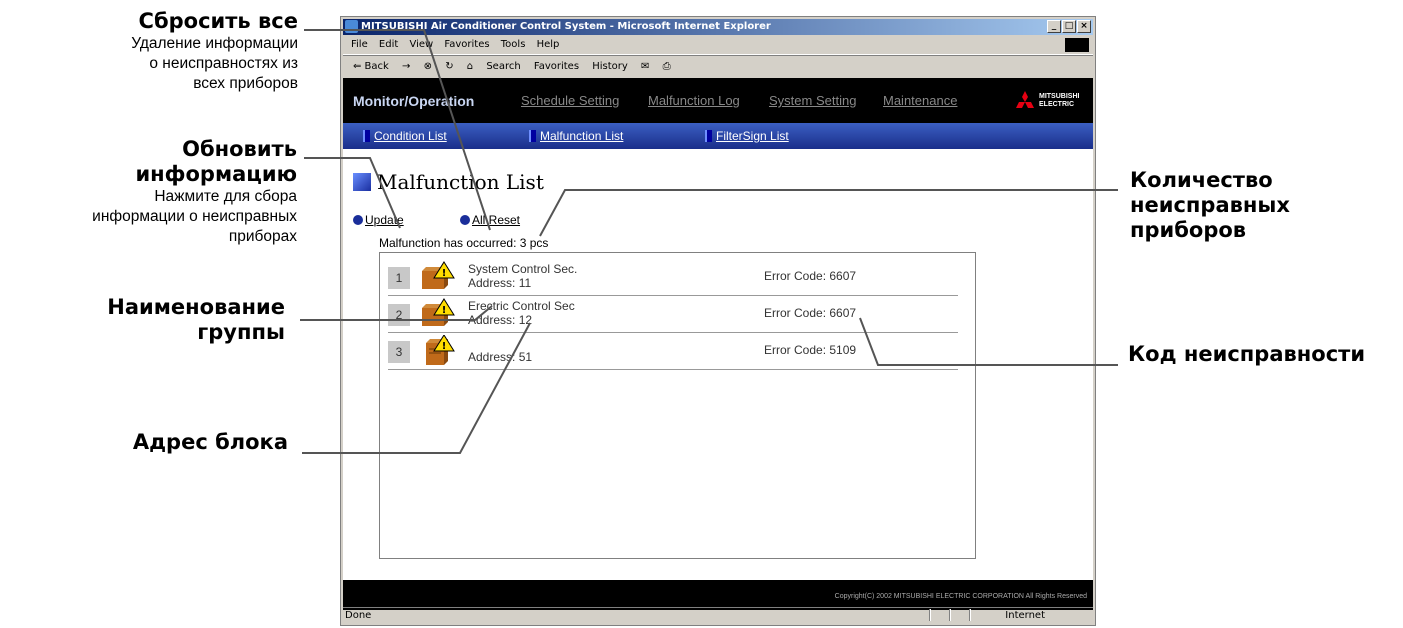 The image size is (1403, 628). What do you see at coordinates (223, 63) in the screenshot?
I see `callout-desc-line: о неисправностях из` at bounding box center [223, 63].